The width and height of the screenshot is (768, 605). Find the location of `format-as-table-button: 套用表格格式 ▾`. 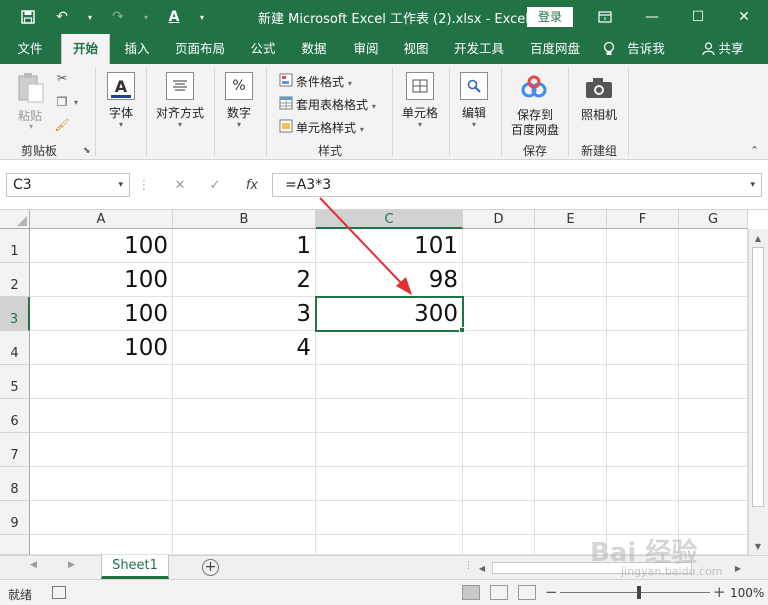

format-as-table-button: 套用表格格式 ▾ is located at coordinates (336, 104).